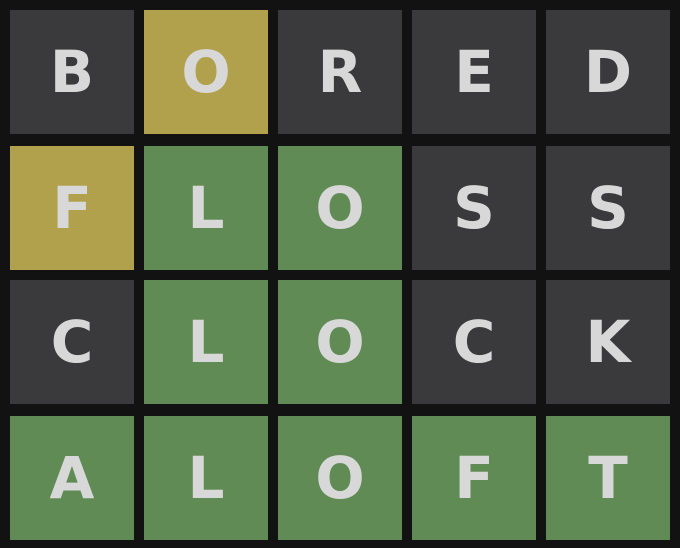  I want to click on letter-tile: E, so click(474, 72).